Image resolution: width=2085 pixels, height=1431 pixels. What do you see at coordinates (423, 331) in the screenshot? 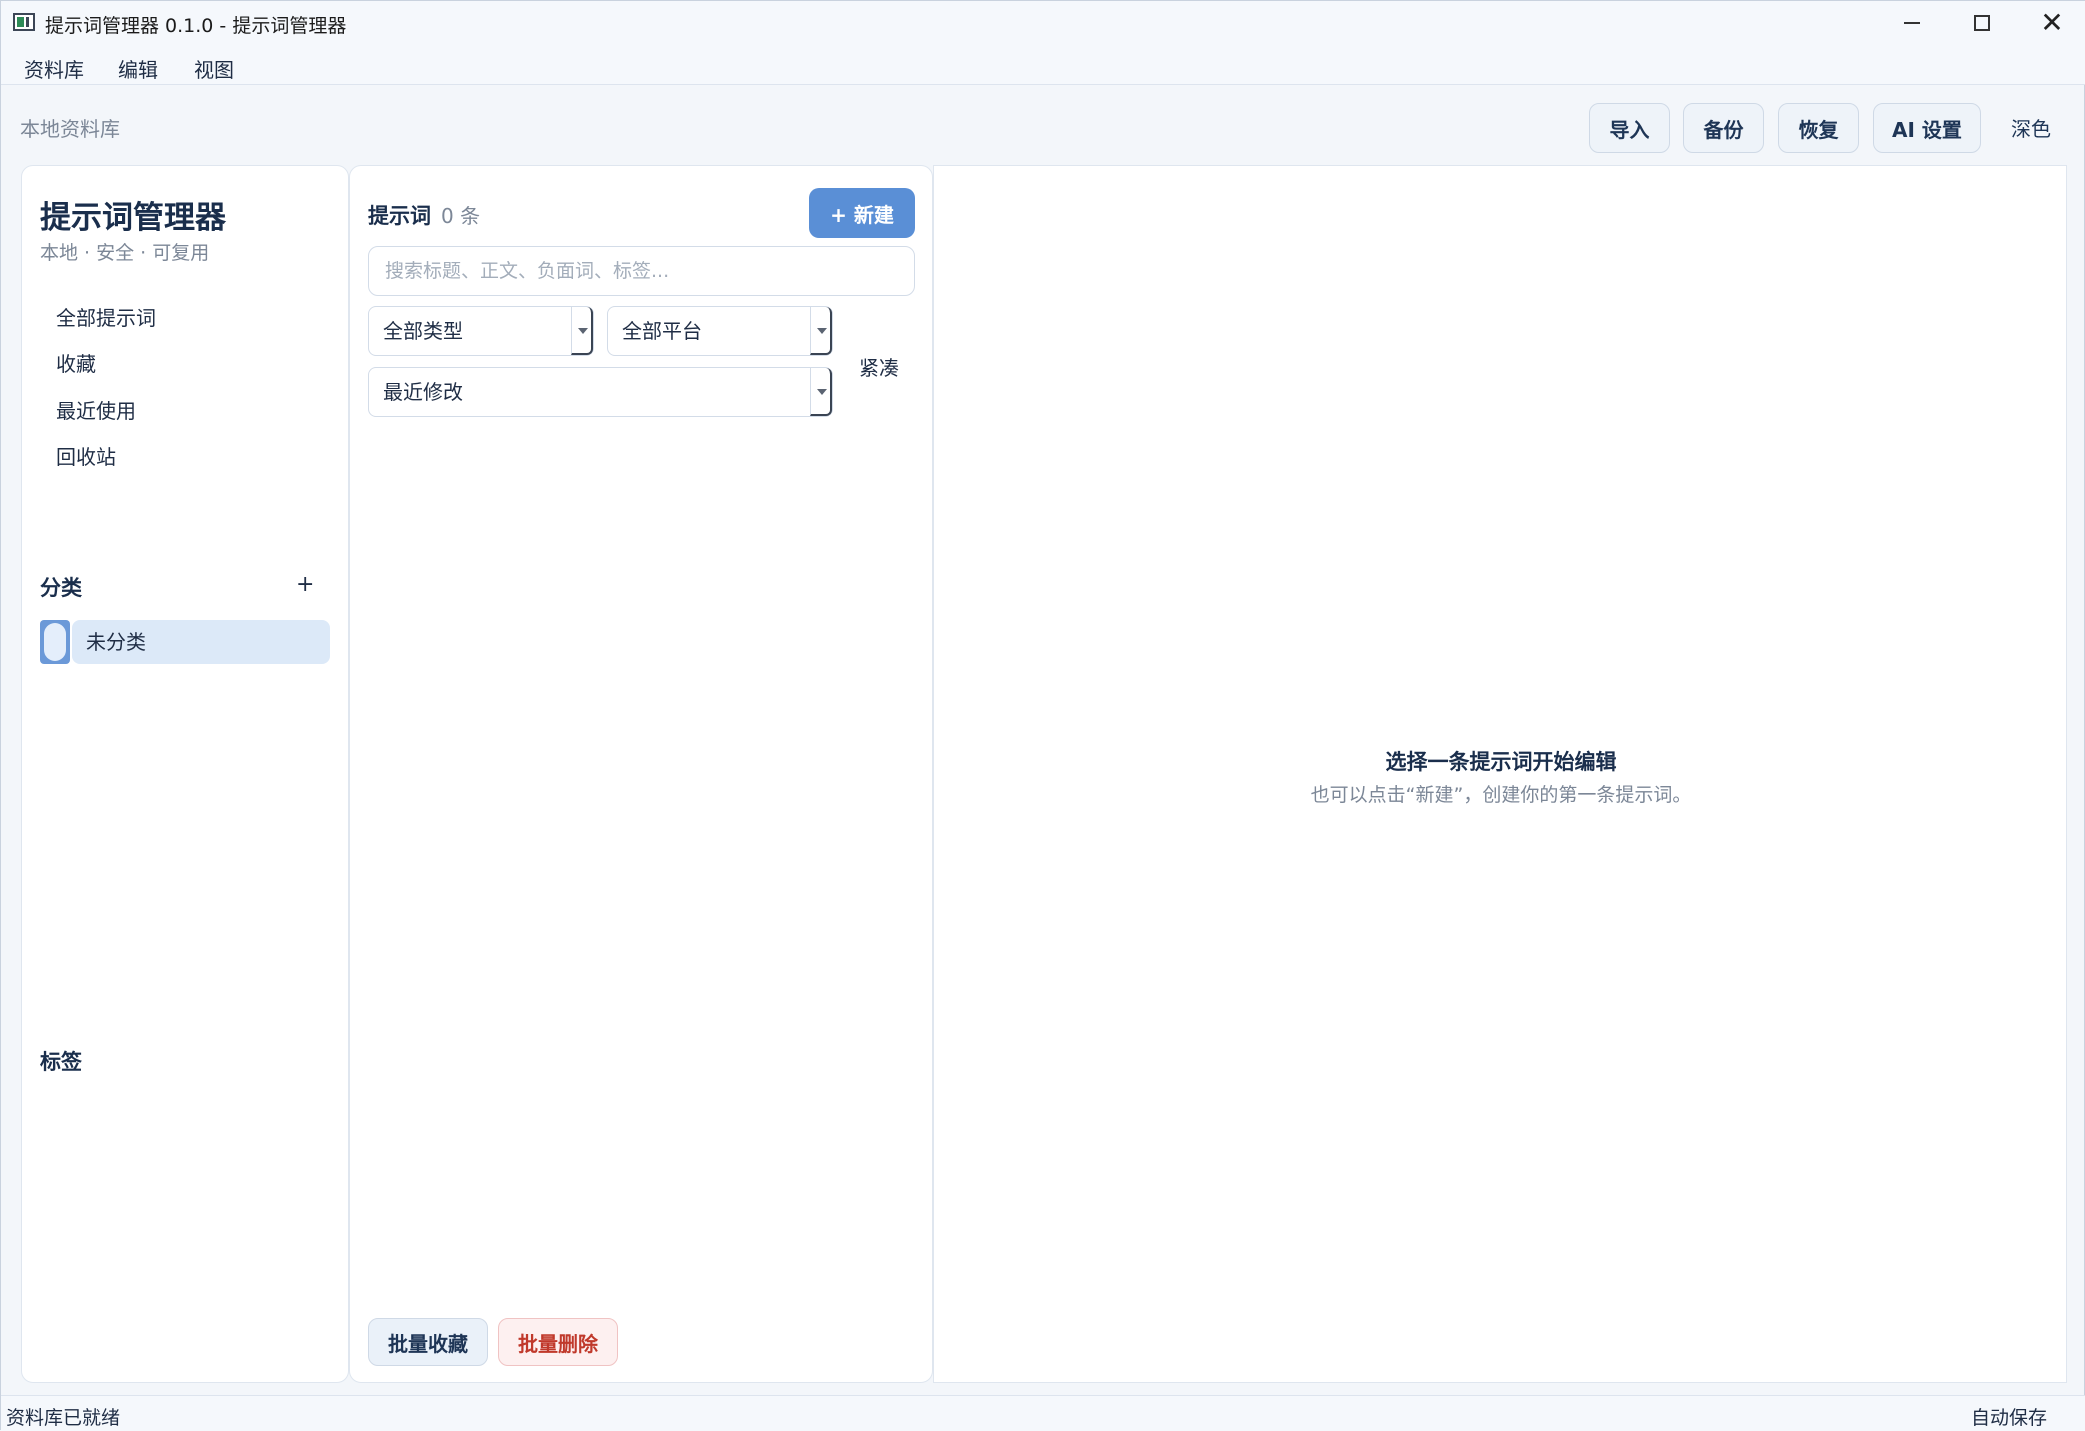
I see `type-filter-value: 全部类型` at bounding box center [423, 331].